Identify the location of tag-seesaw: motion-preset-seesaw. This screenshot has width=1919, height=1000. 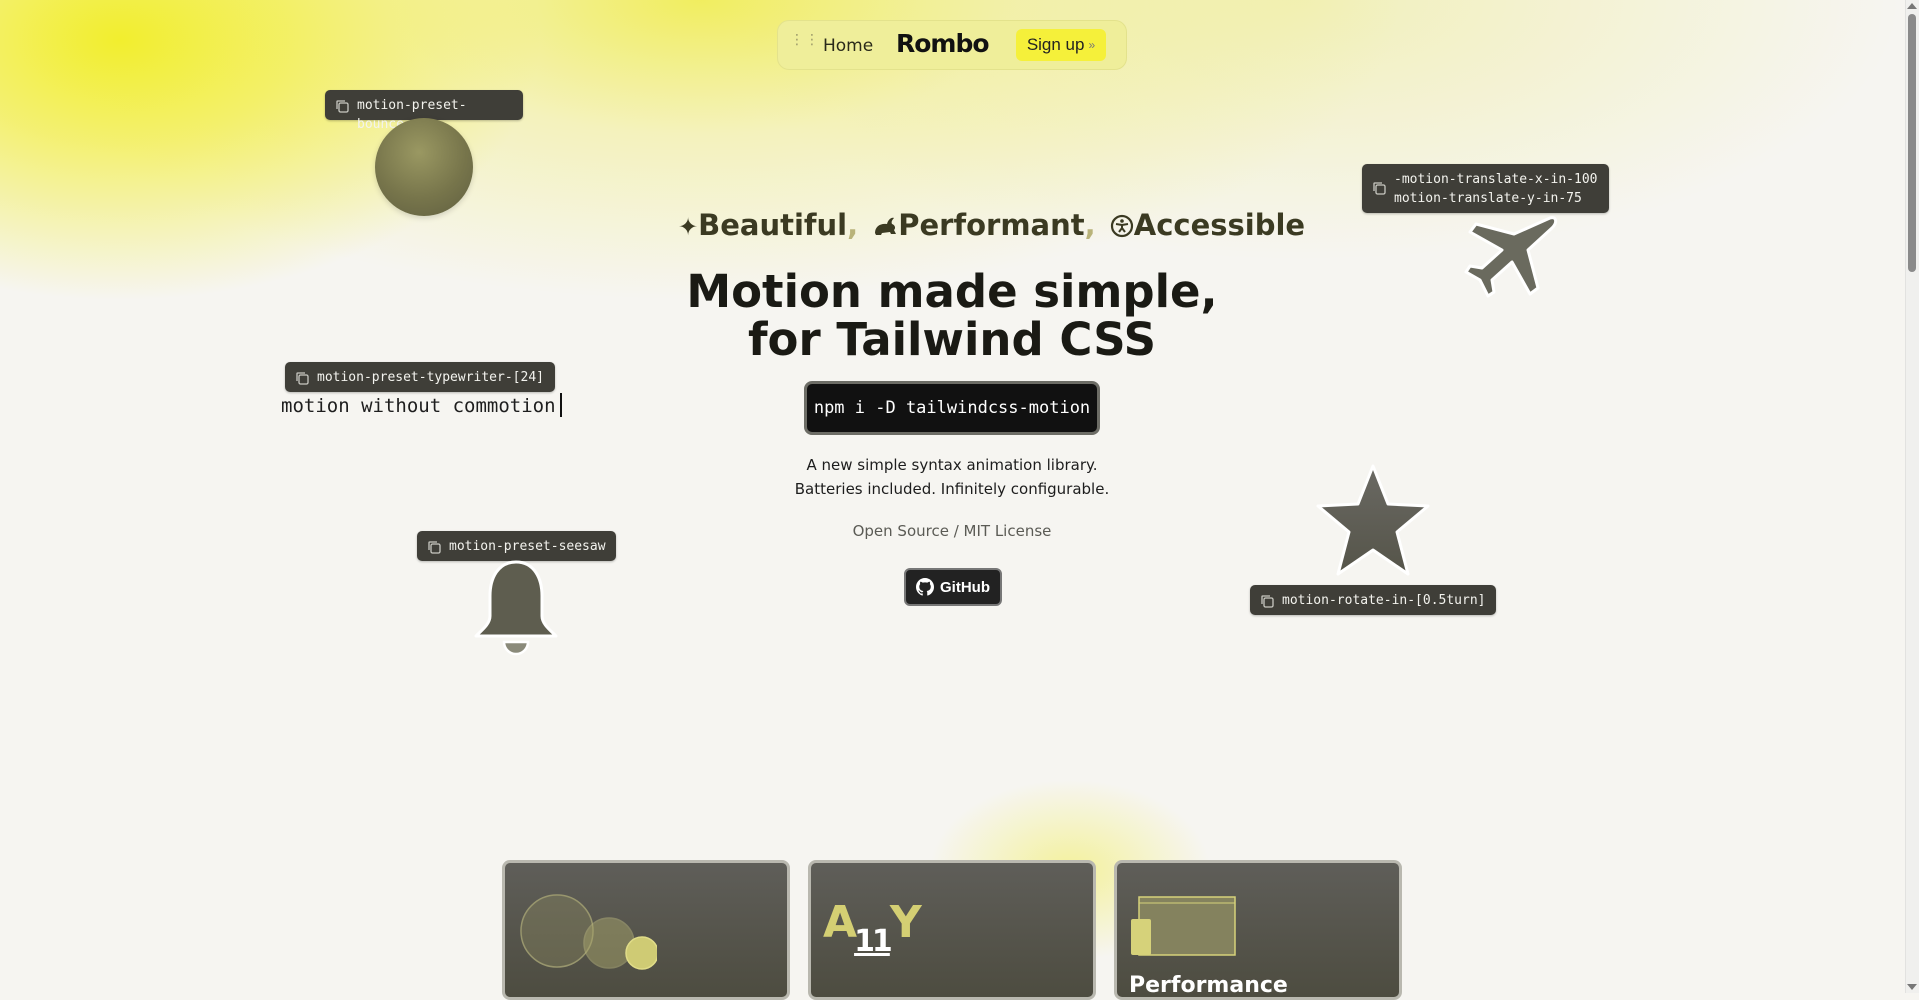
(516, 546).